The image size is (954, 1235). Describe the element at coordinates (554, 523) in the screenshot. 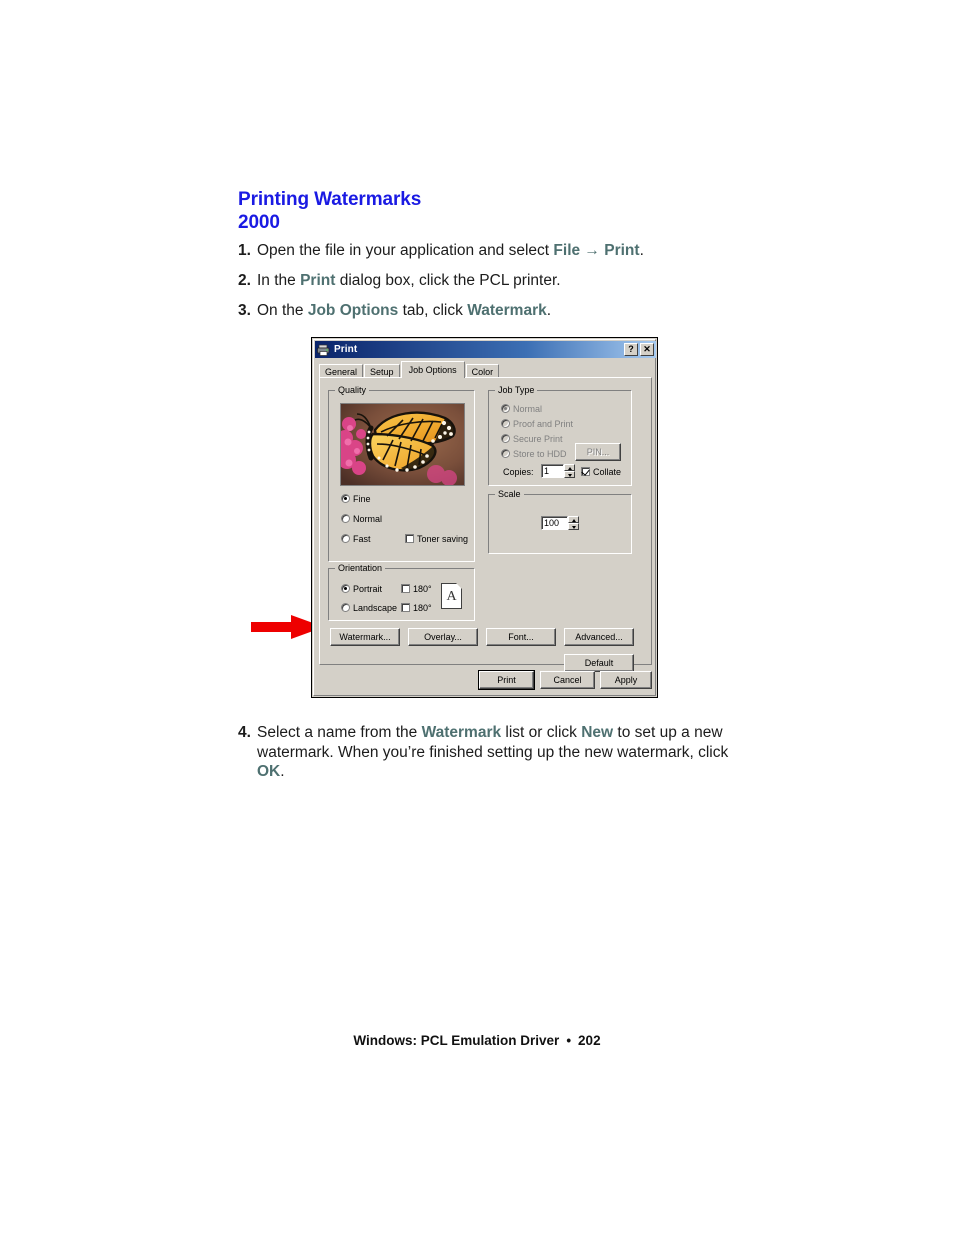

I see `scale-input: 100` at that location.